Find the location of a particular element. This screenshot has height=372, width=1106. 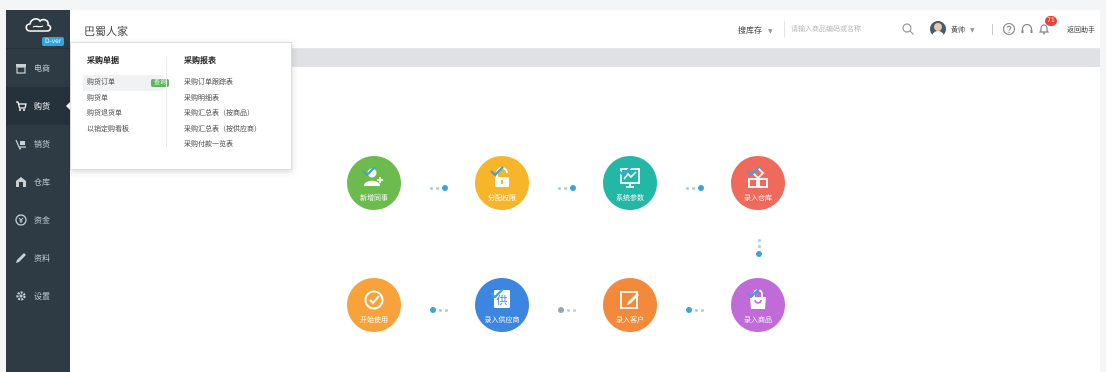

store-select-label: 搜库存 is located at coordinates (750, 30).